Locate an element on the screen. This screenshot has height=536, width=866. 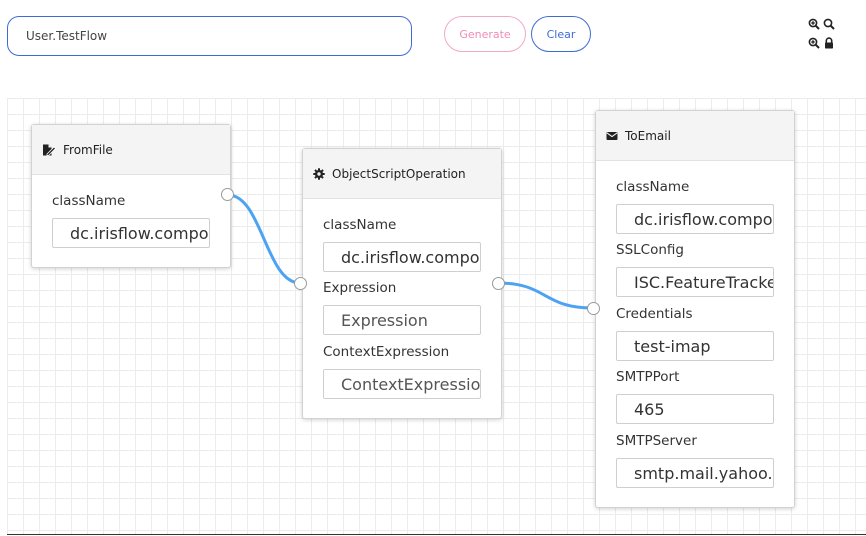
zoom-in-icon is located at coordinates (814, 24).